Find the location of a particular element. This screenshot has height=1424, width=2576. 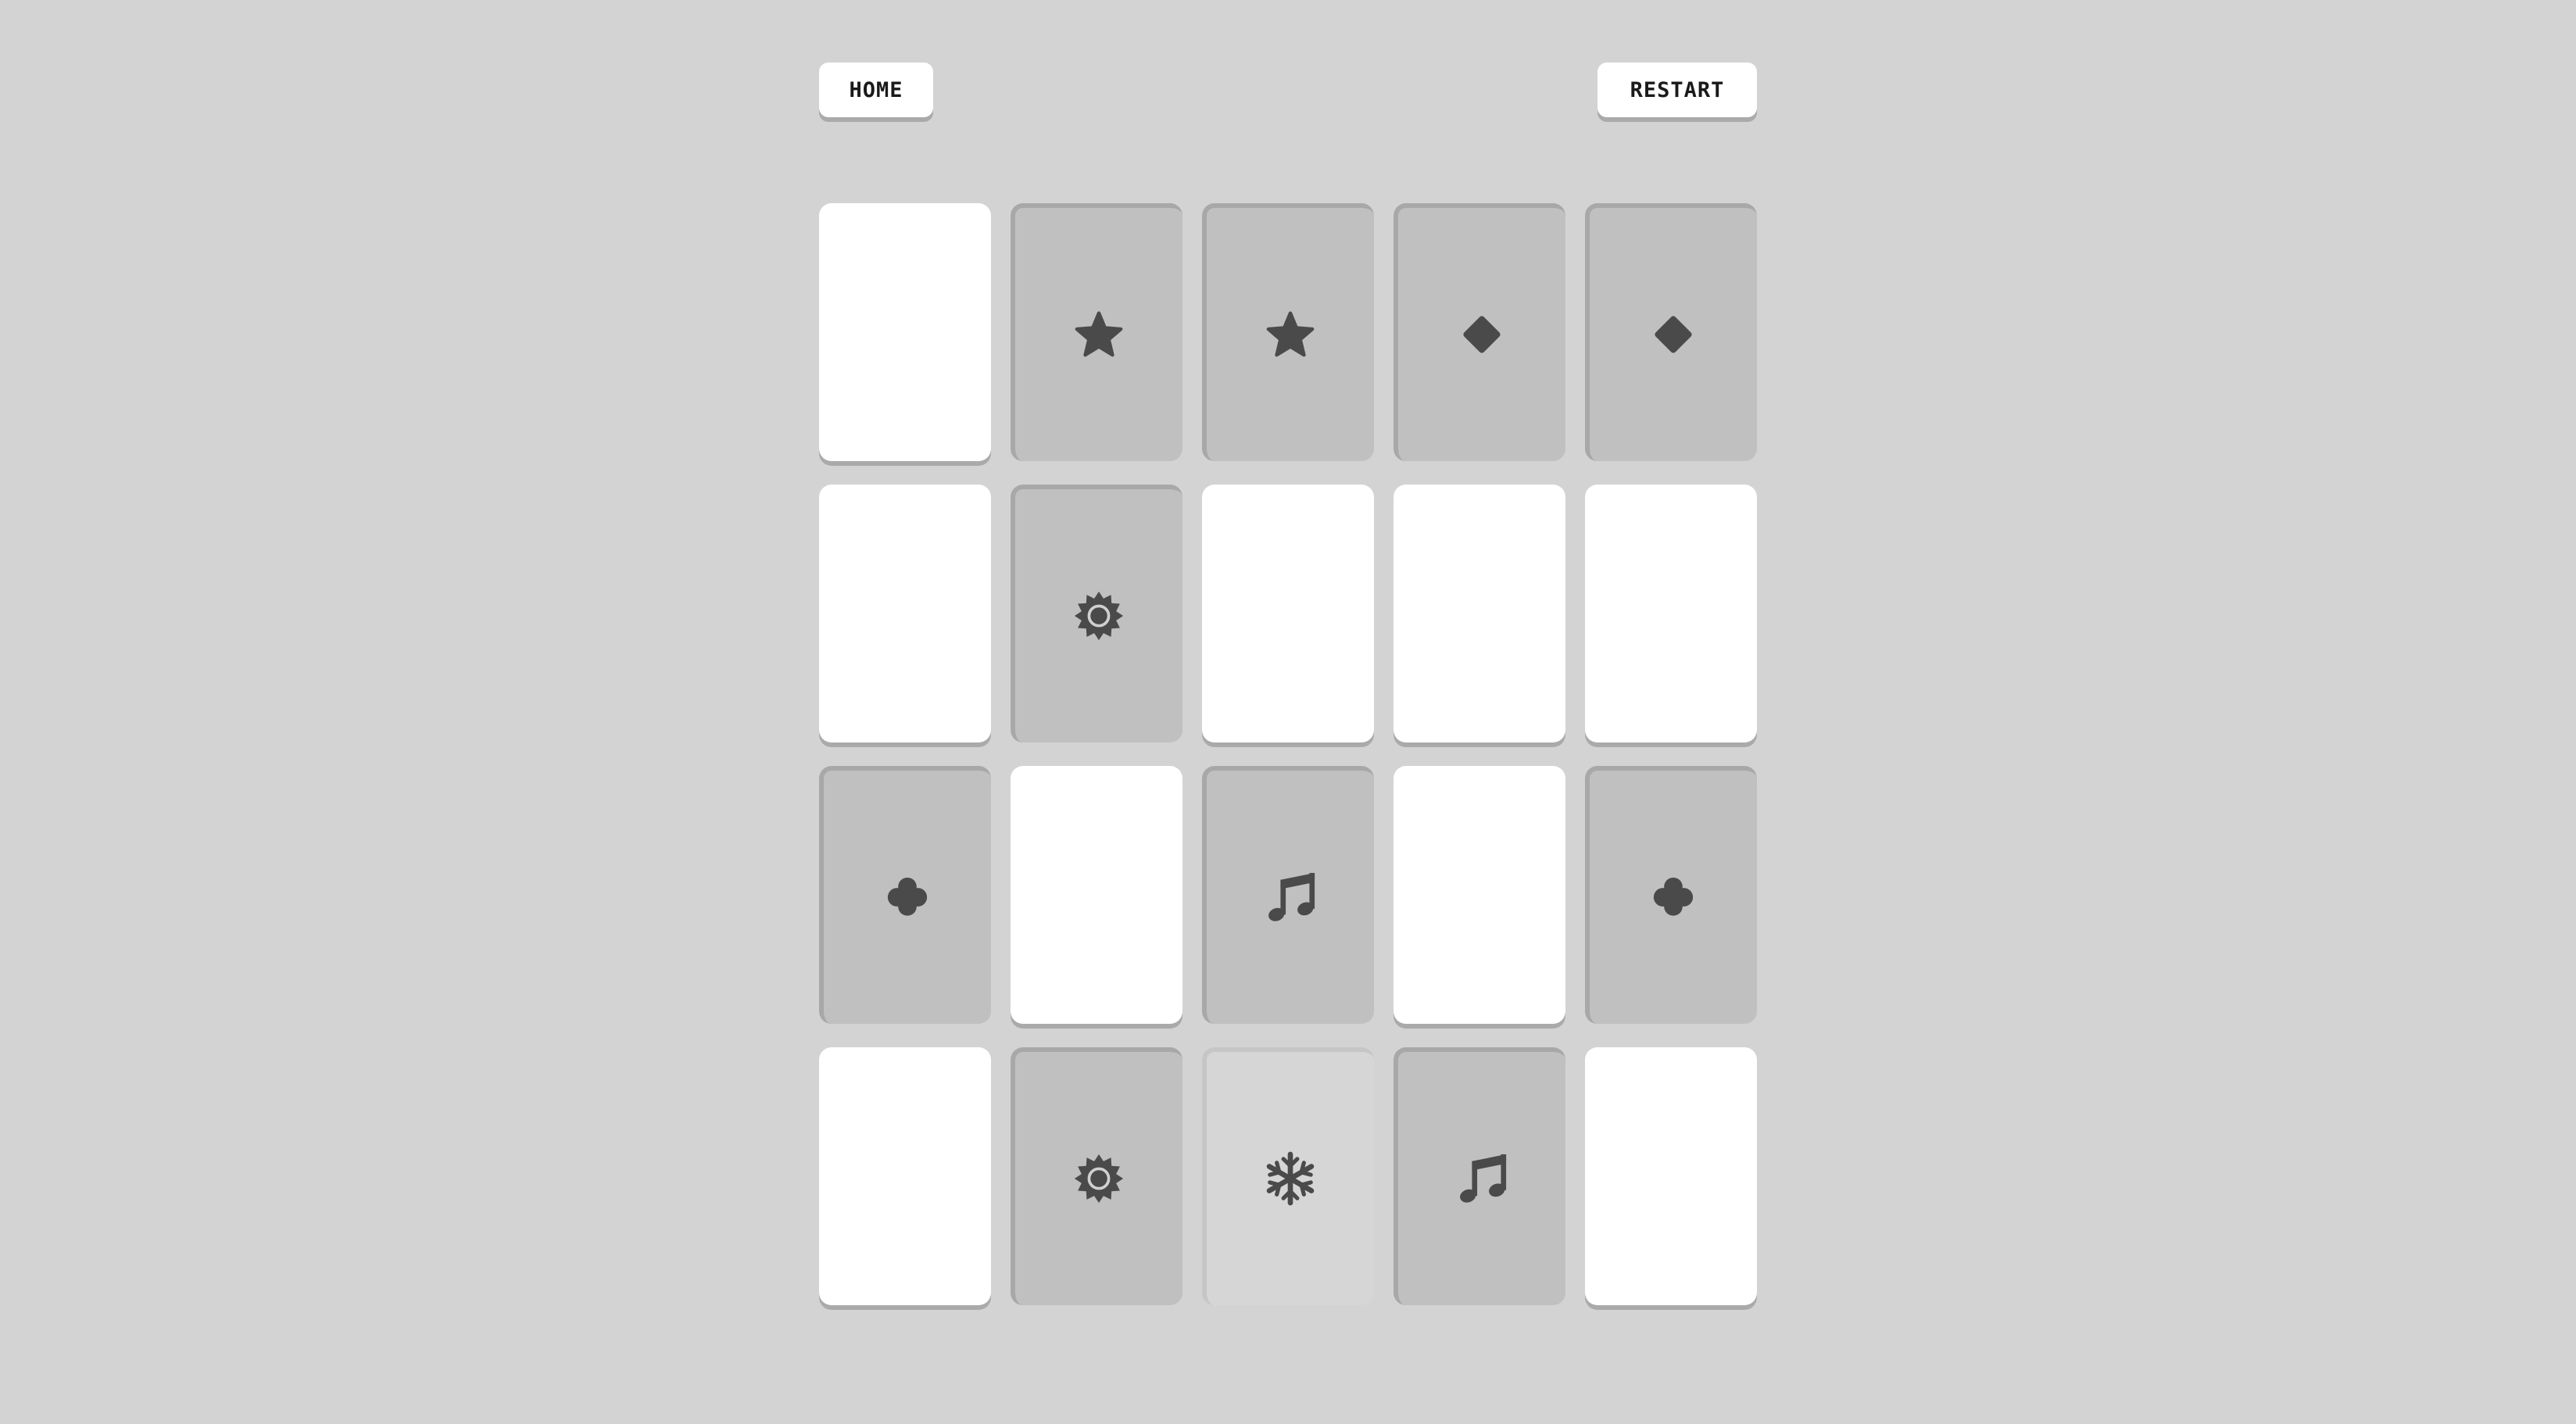

card-r4-c5 is located at coordinates (1671, 1176).